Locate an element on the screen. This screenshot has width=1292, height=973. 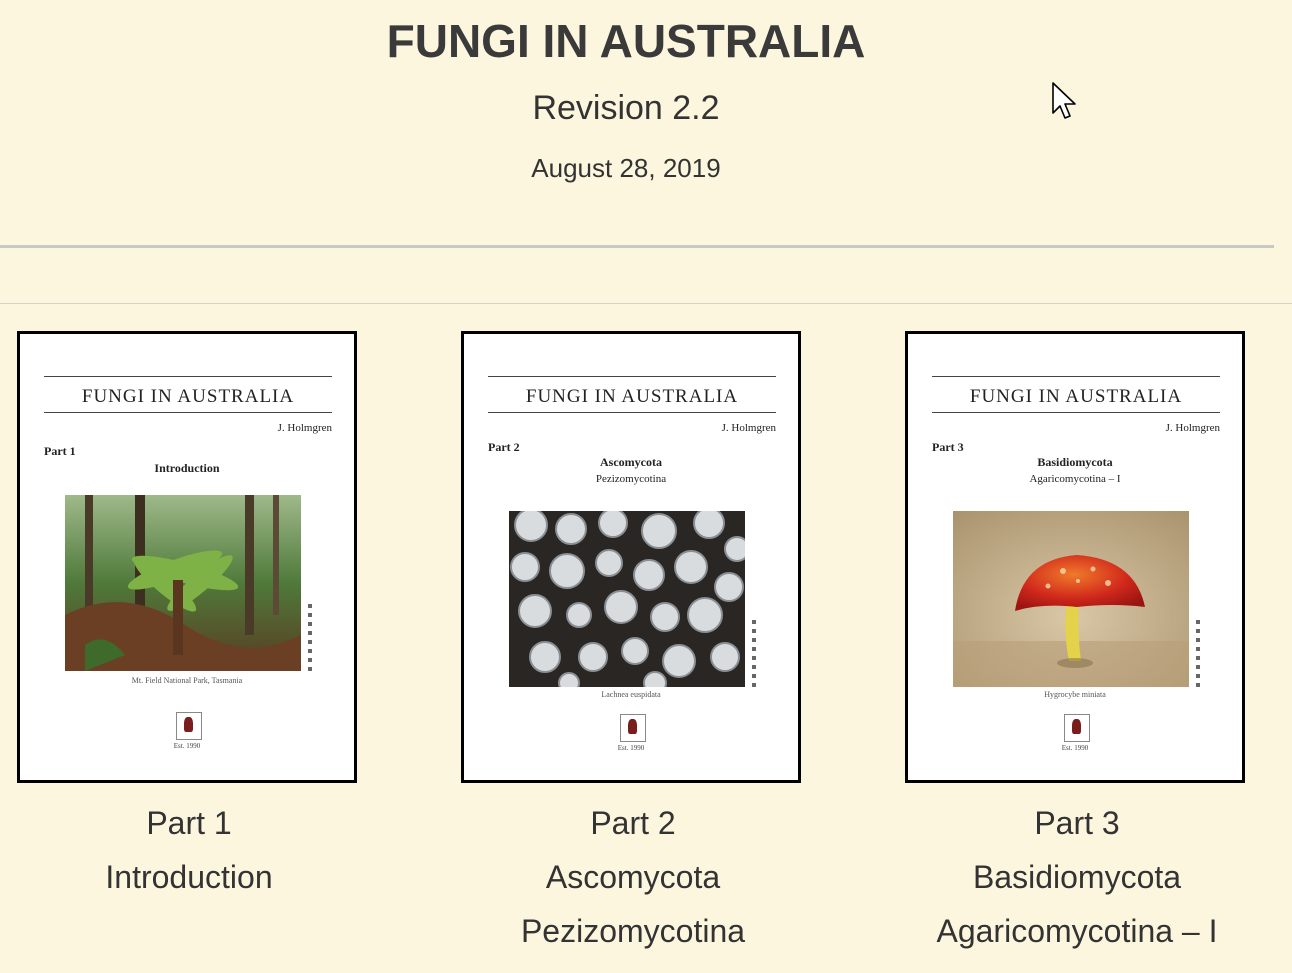
cover-photo-caption: Lachnea euspidata is located at coordinates (631, 694).